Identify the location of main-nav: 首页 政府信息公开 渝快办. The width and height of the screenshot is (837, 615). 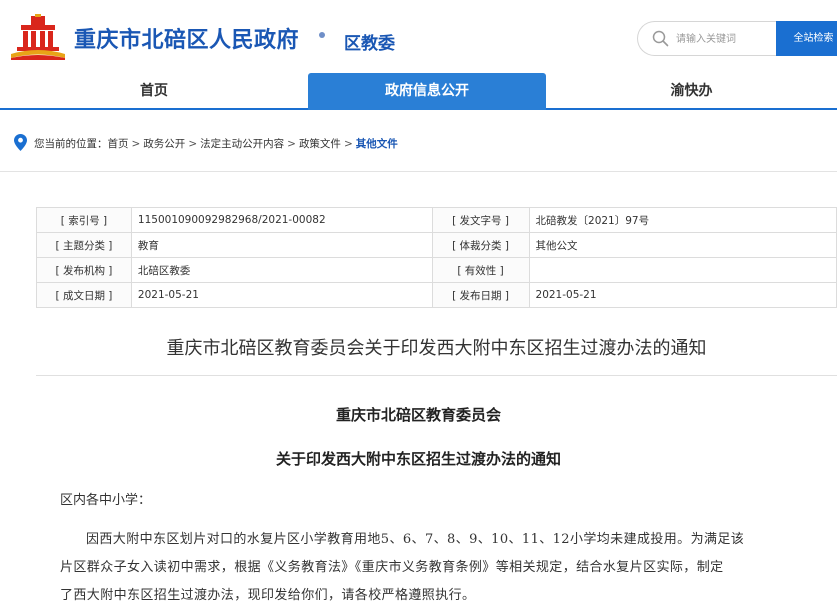
(418, 91).